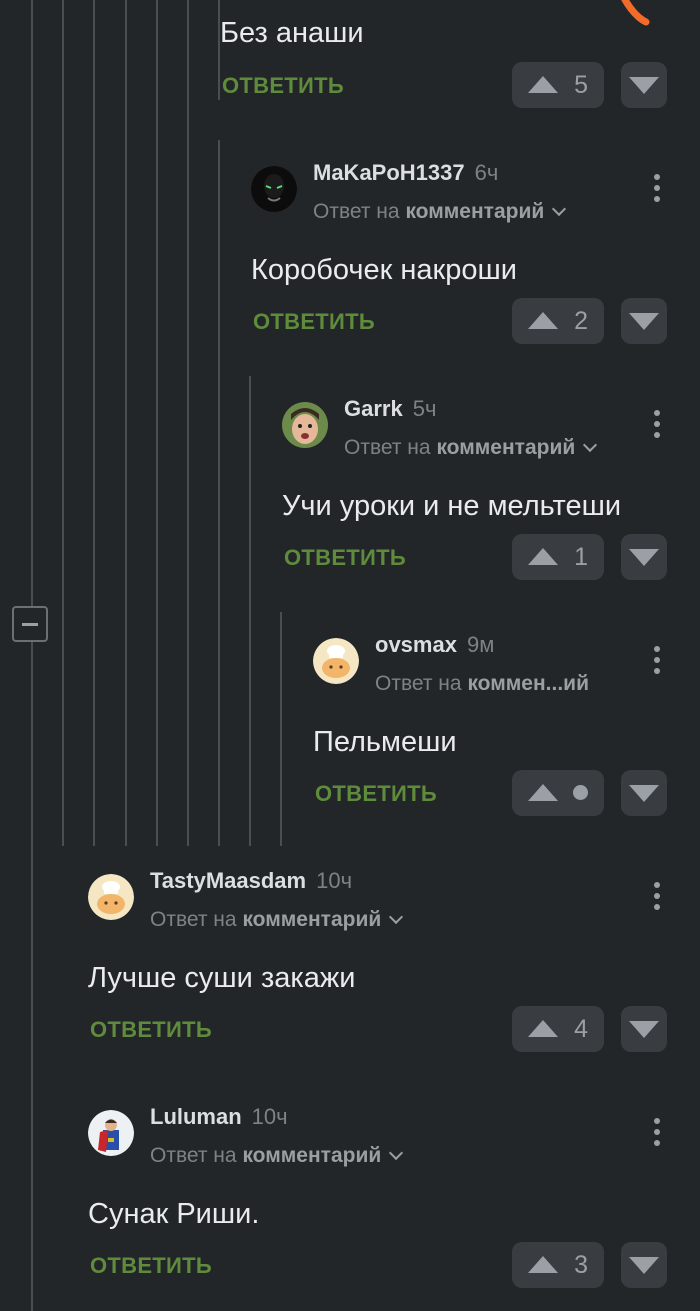 This screenshot has width=700, height=1311. I want to click on collapse-thread-button, so click(30, 624).